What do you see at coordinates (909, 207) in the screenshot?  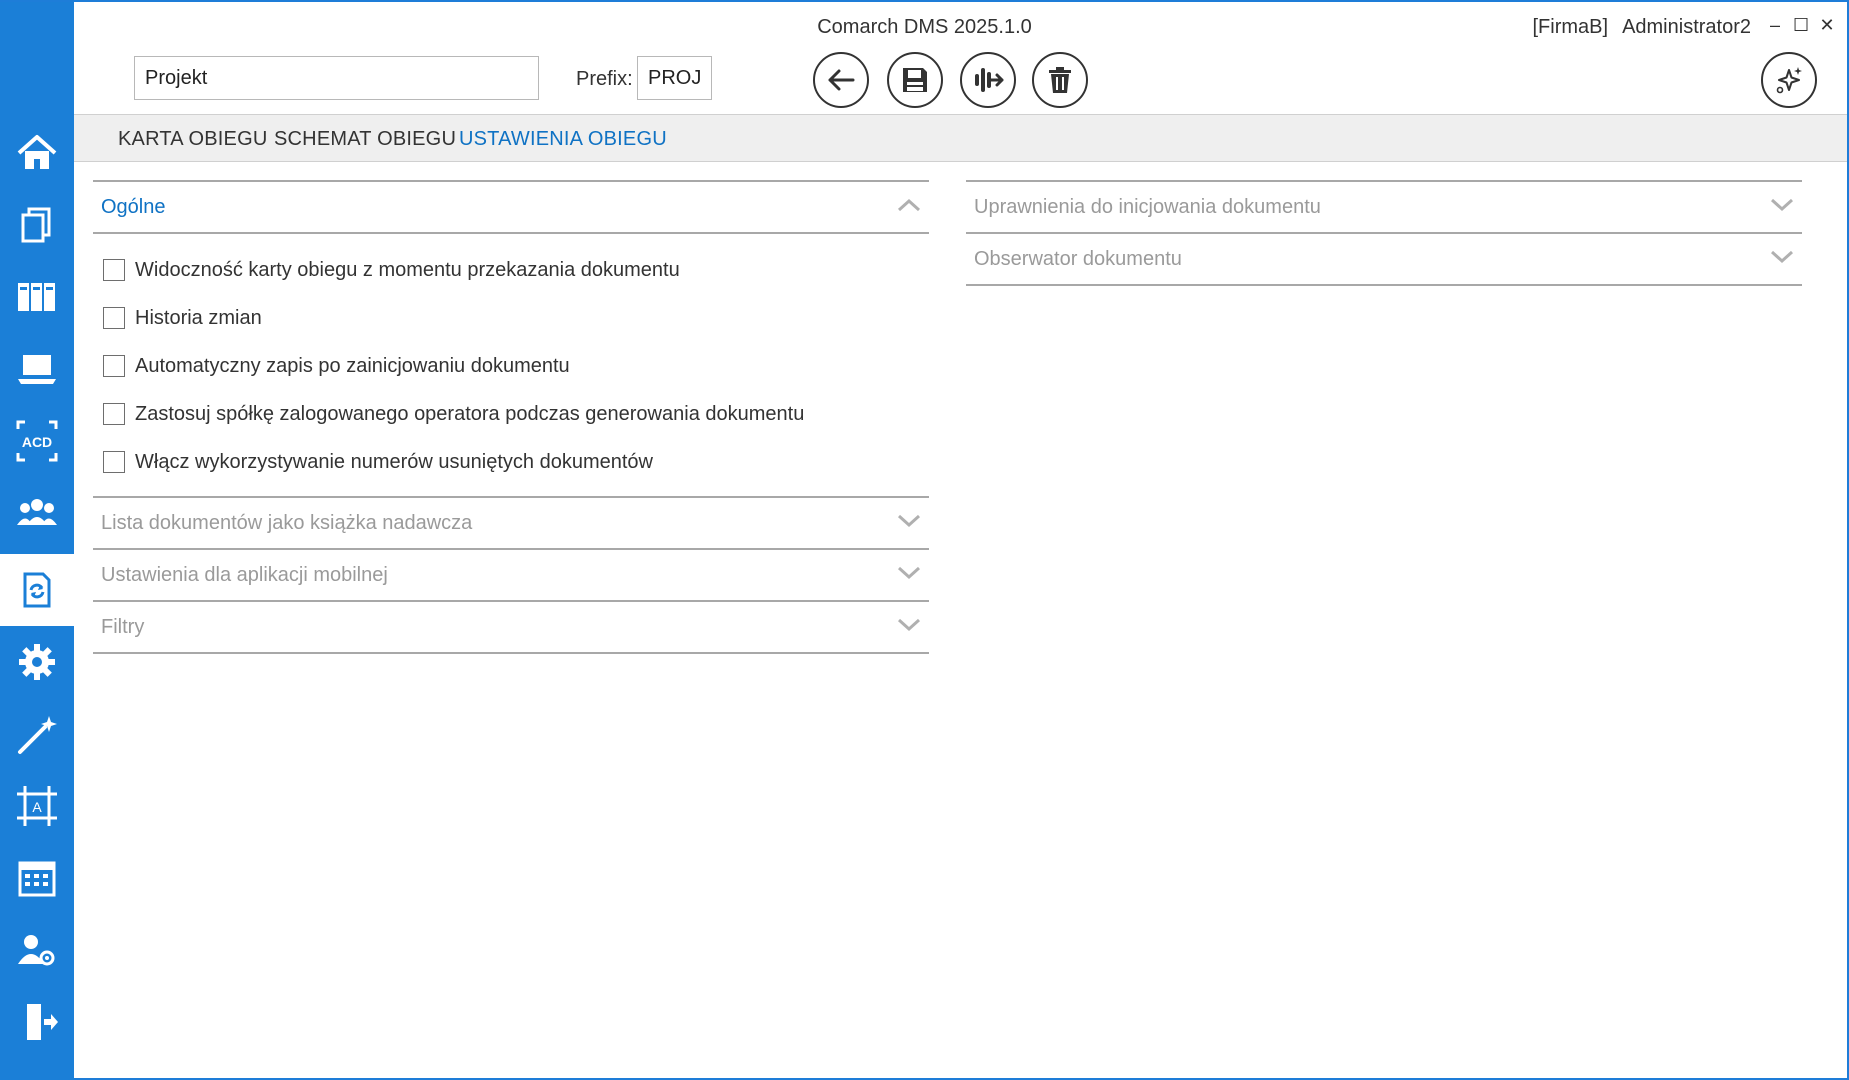 I see `chevron-up-icon` at bounding box center [909, 207].